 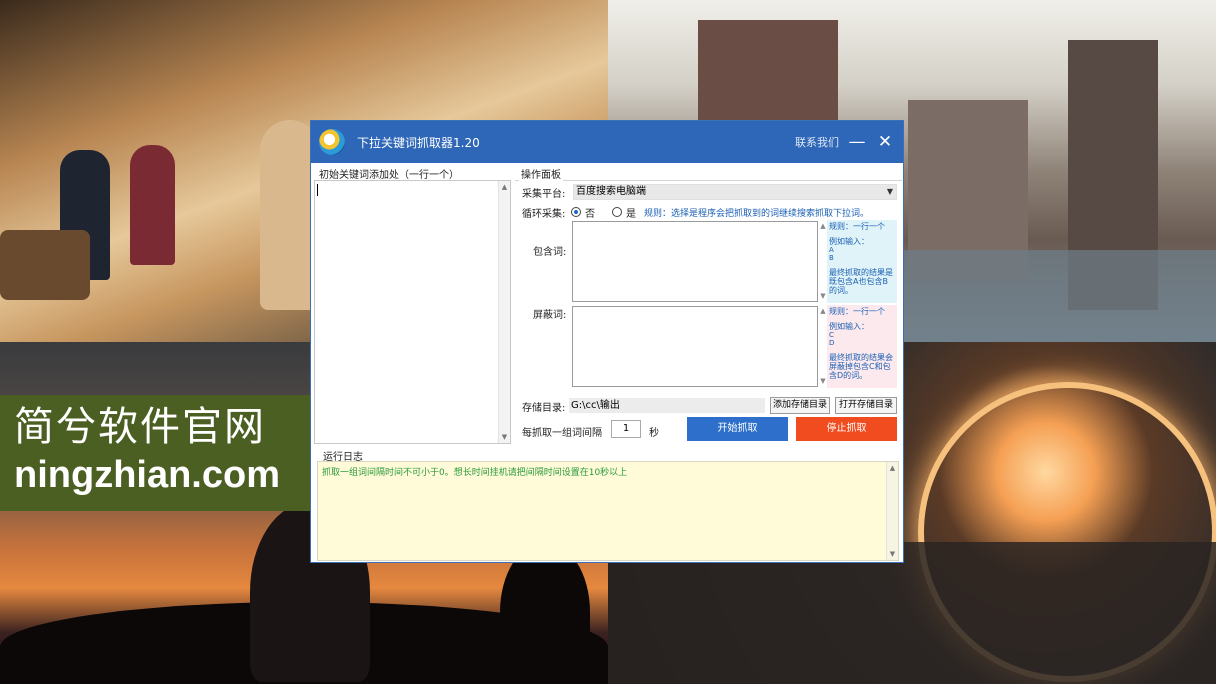 I want to click on platform-selected-value: 百度搜索电脑端, so click(x=611, y=191).